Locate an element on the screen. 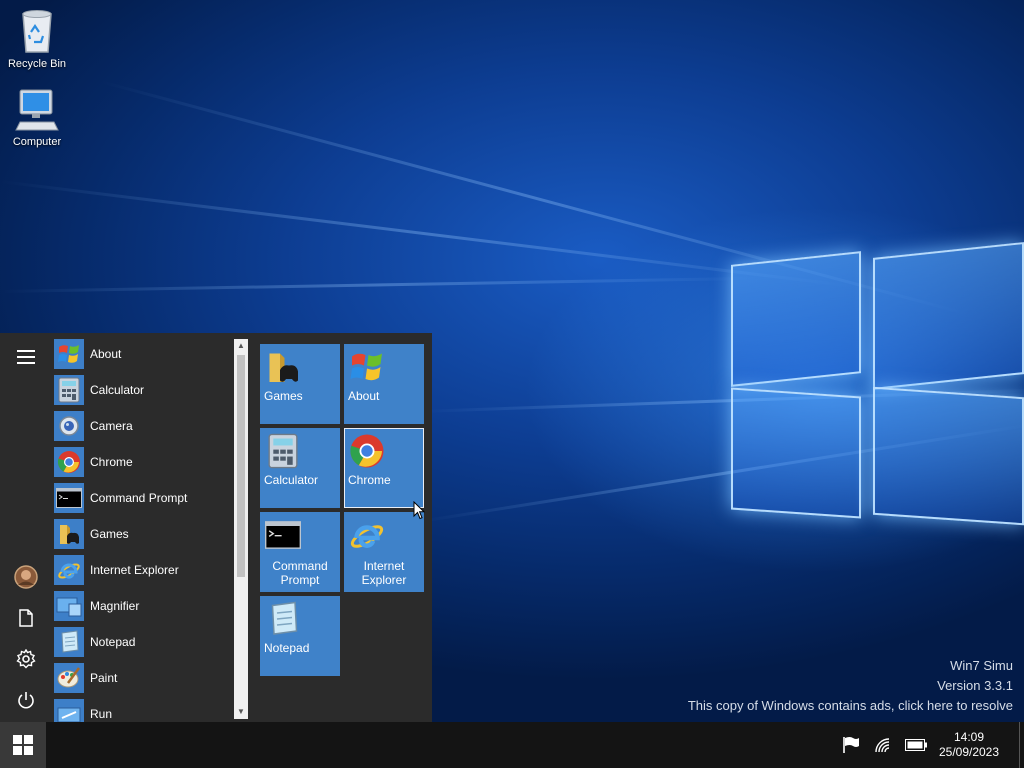 The width and height of the screenshot is (1024, 768). app-label: Games is located at coordinates (109, 534).